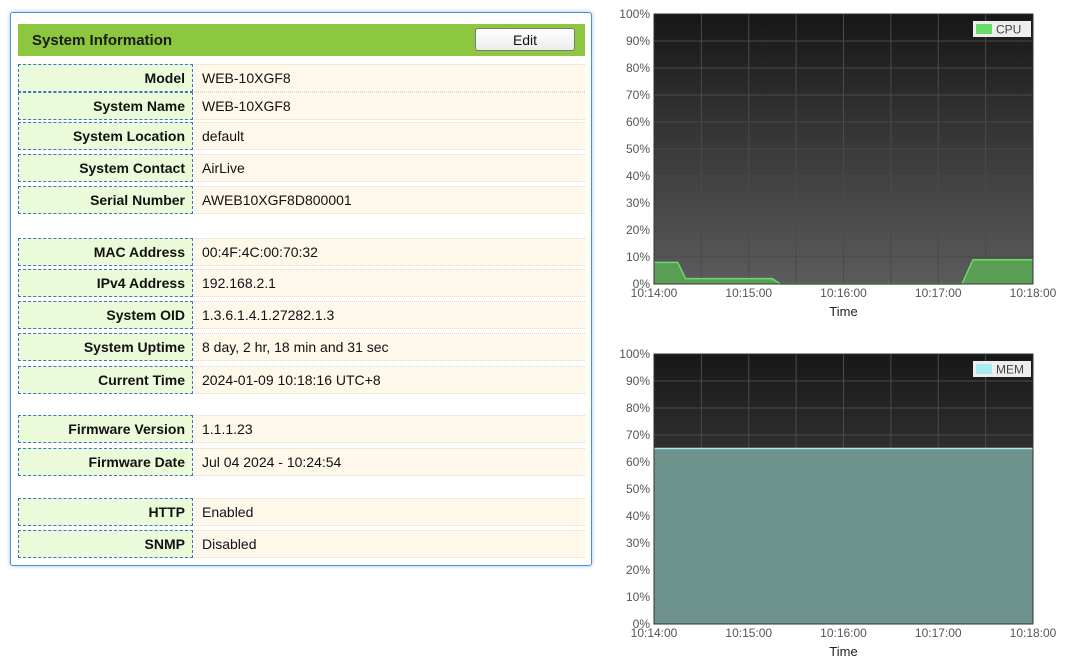 The image size is (1069, 667). I want to click on info-row-system-location: System Location default, so click(301, 136).